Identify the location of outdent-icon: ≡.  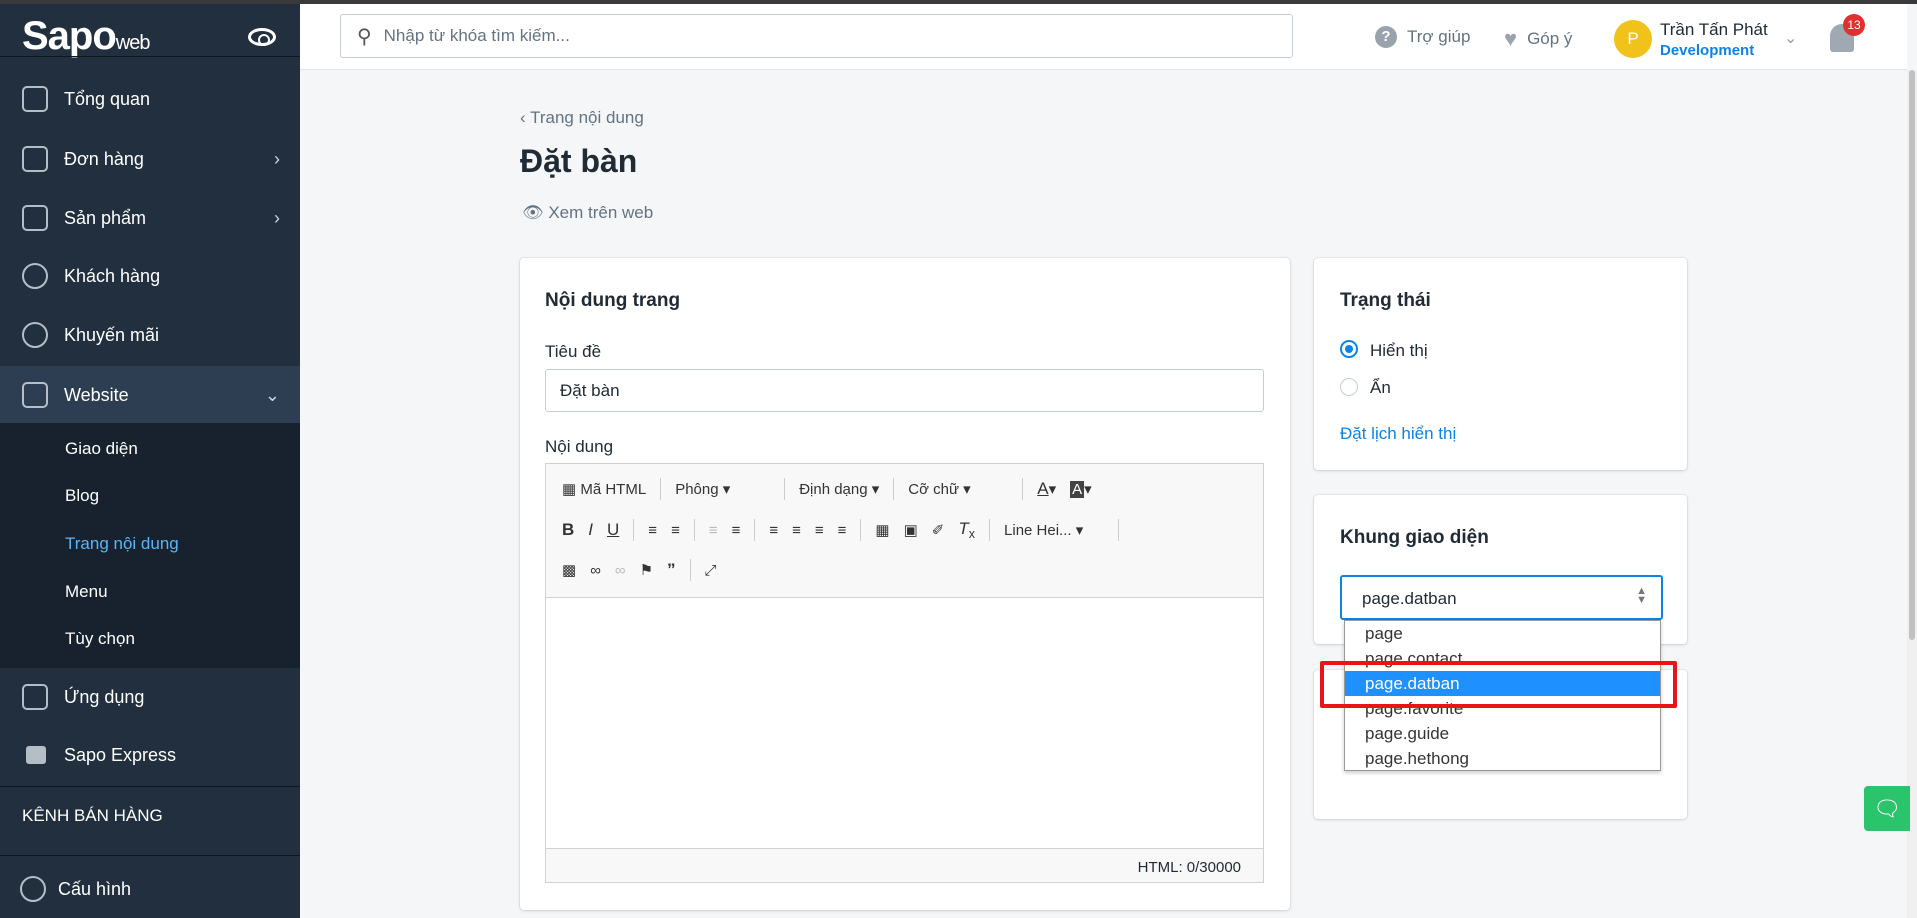
(713, 530).